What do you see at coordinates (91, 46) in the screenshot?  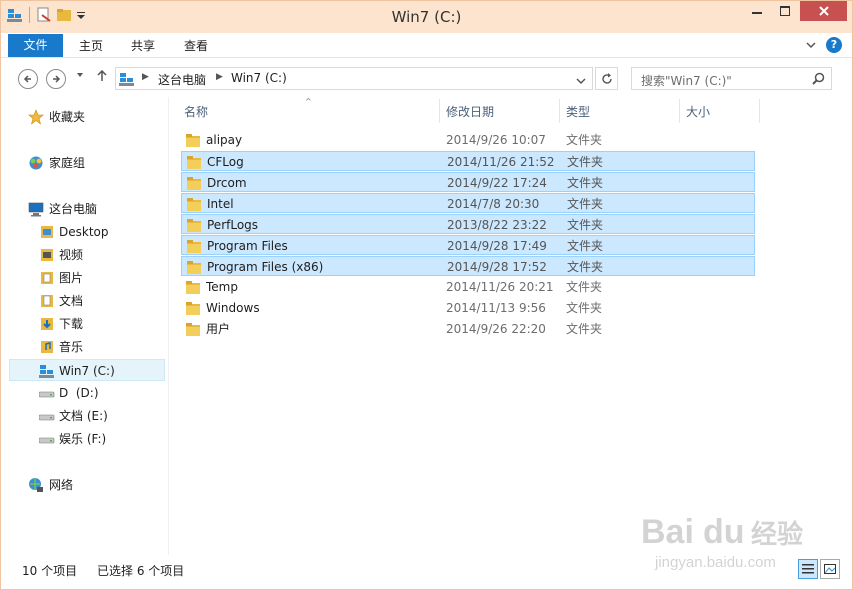 I see `tab-home: 主页` at bounding box center [91, 46].